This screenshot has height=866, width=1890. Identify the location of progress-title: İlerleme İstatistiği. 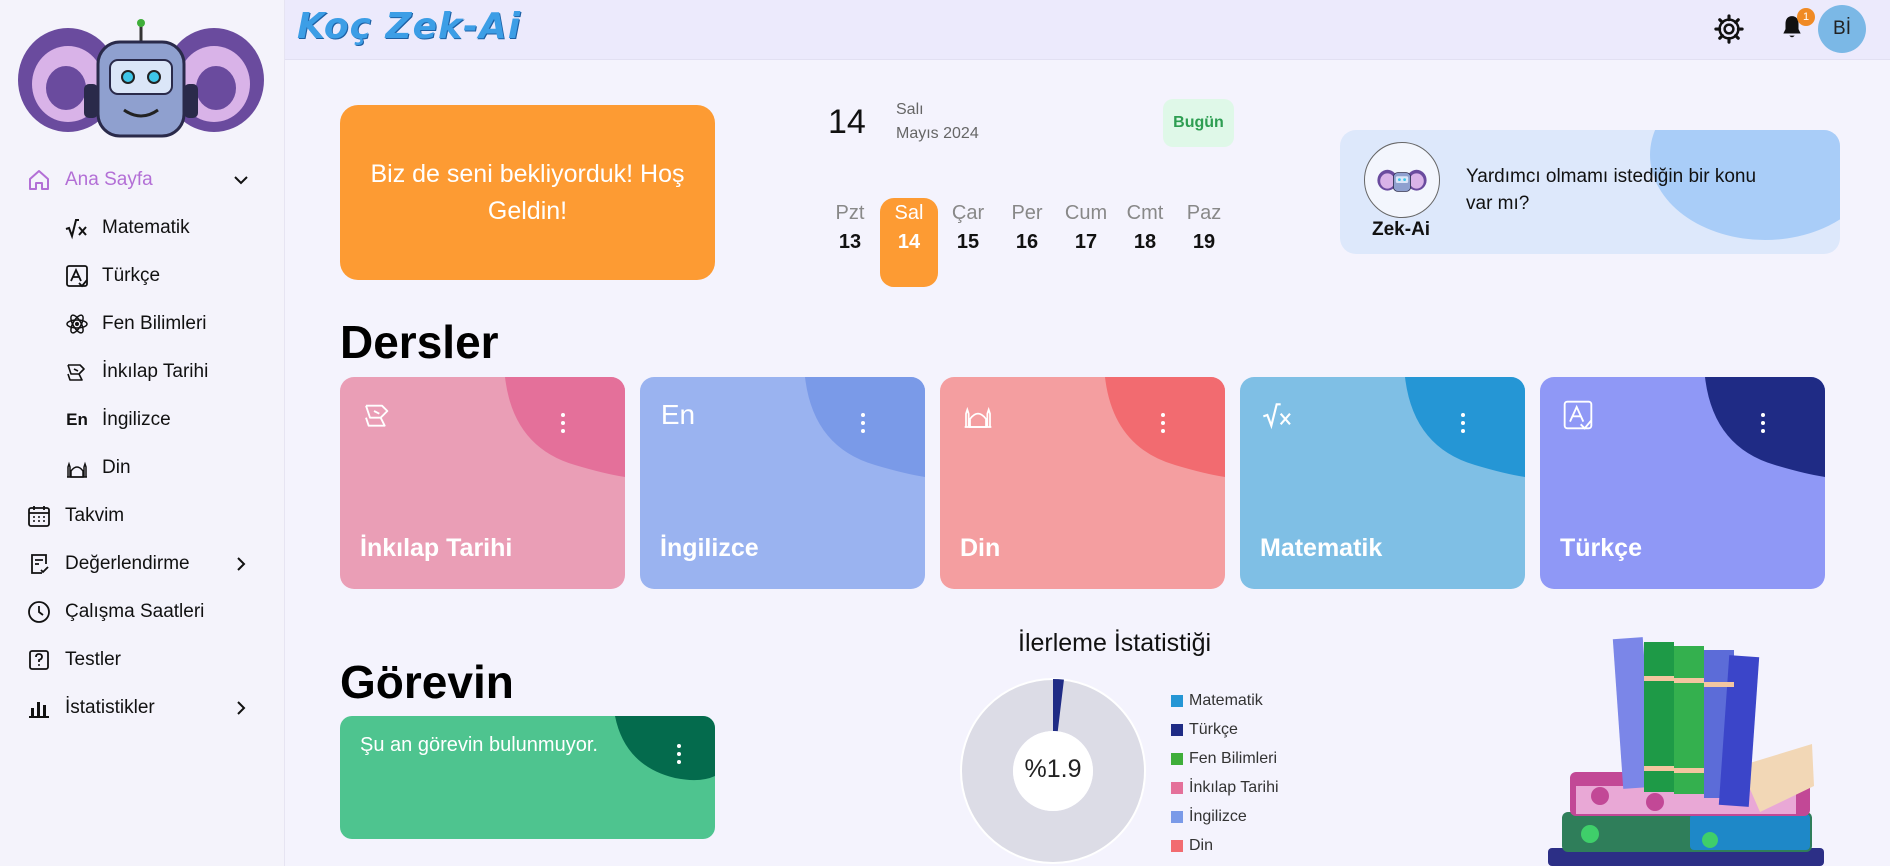
(1115, 643).